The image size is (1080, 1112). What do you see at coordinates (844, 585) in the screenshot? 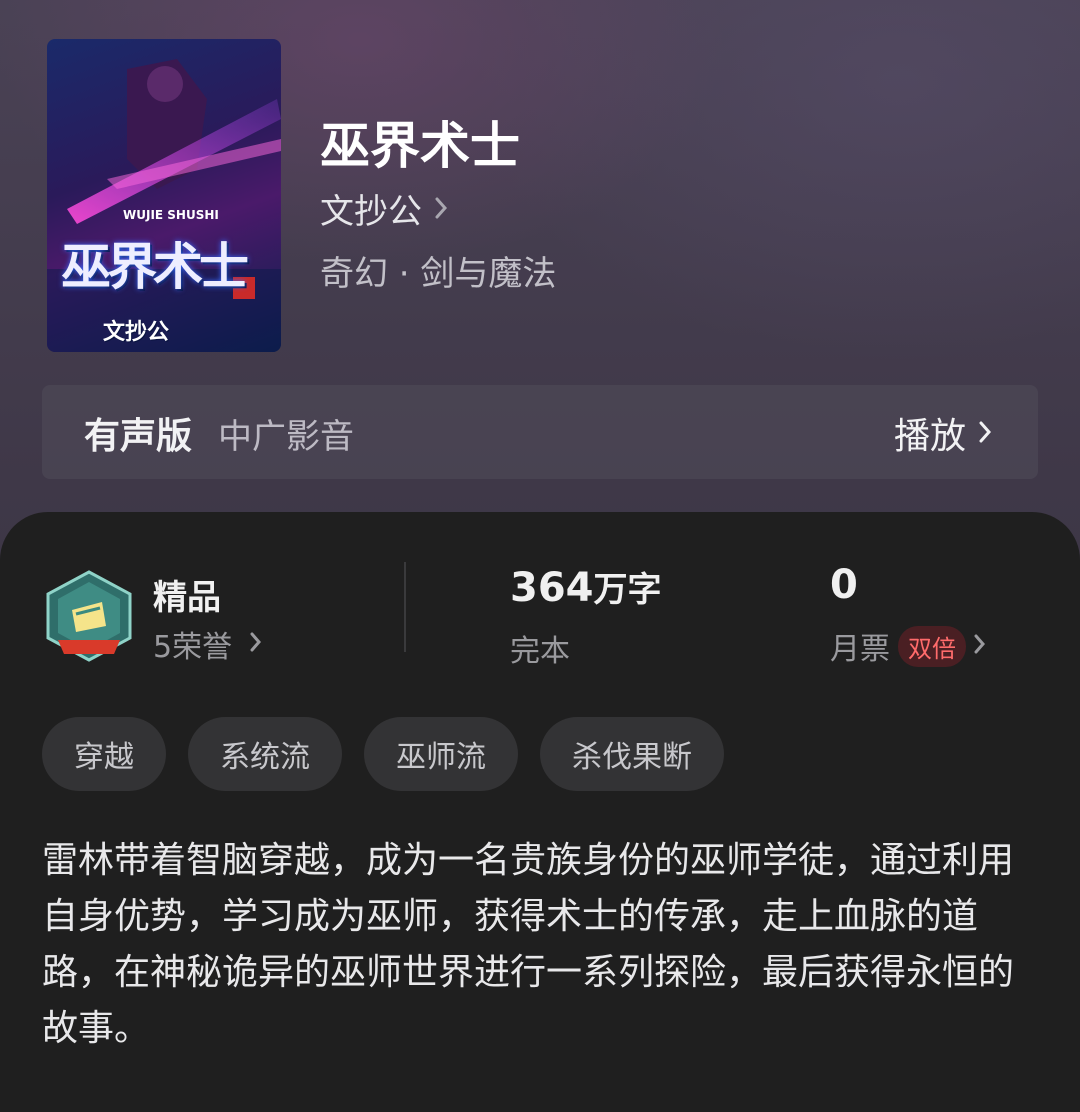
I see `monthly-ticket-count: 0` at bounding box center [844, 585].